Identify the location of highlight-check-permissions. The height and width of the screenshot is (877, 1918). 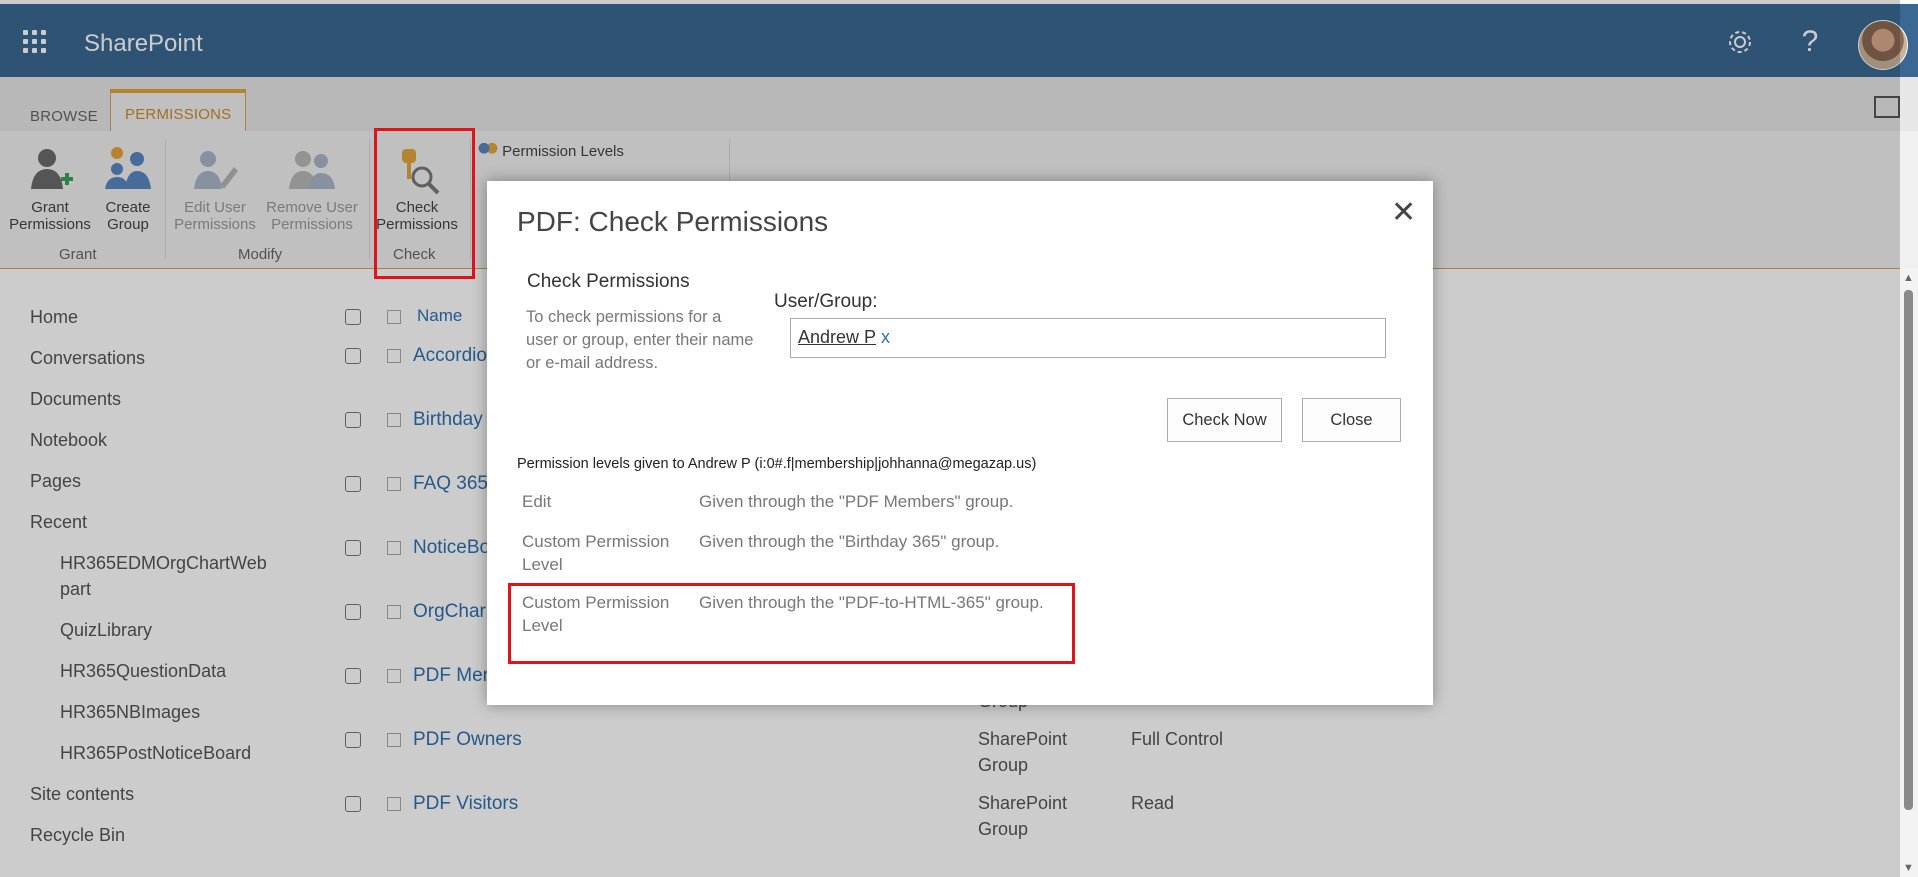
(424, 203).